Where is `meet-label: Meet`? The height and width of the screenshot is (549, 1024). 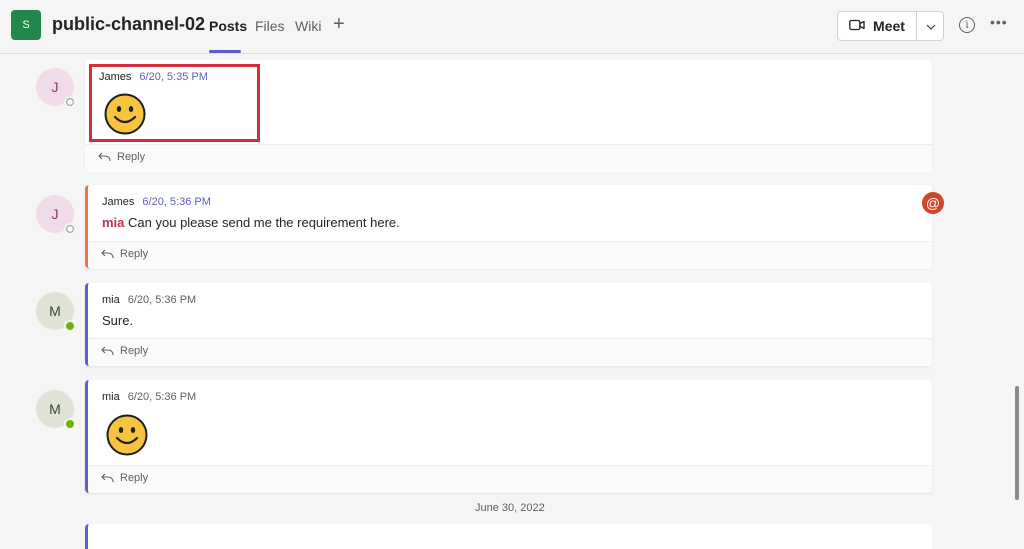 meet-label: Meet is located at coordinates (889, 26).